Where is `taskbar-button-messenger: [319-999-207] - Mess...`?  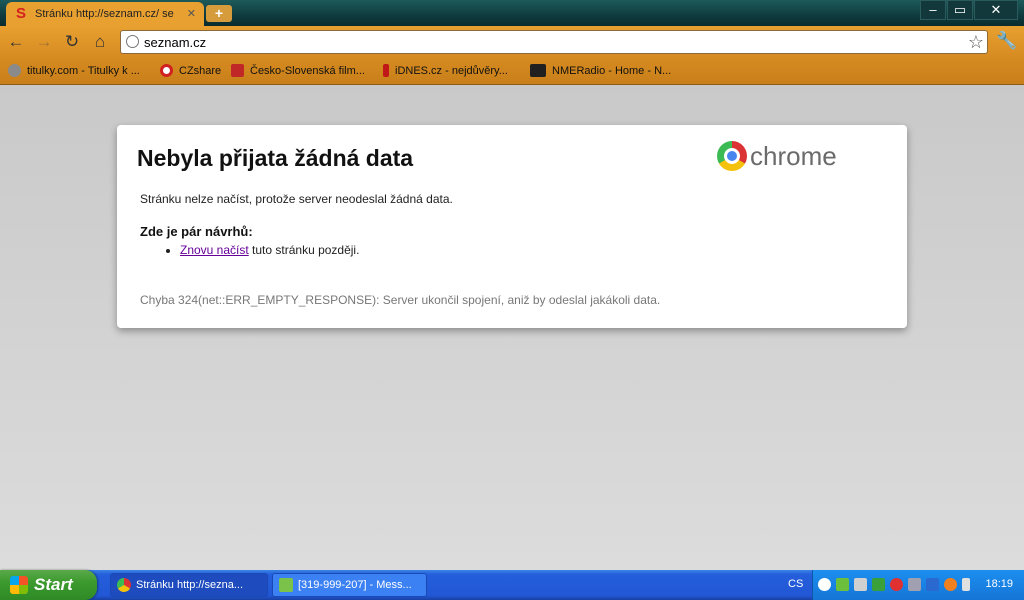
taskbar-button-messenger: [319-999-207] - Mess... is located at coordinates (349, 585).